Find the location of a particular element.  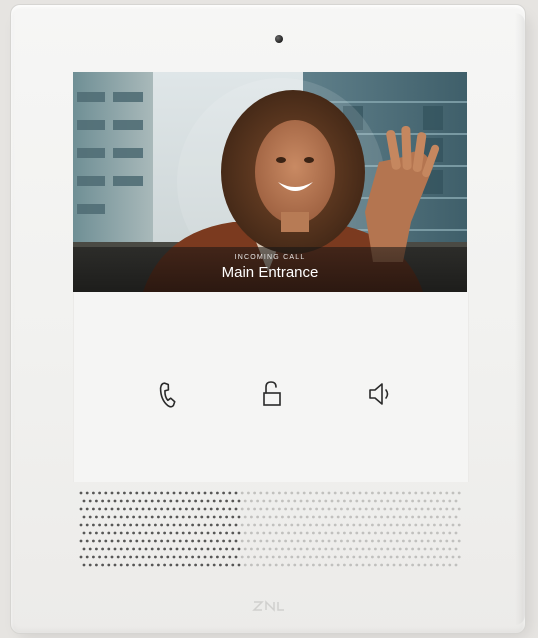

incoming-call-banner: INCOMING CALL Main Entrance is located at coordinates (270, 269).